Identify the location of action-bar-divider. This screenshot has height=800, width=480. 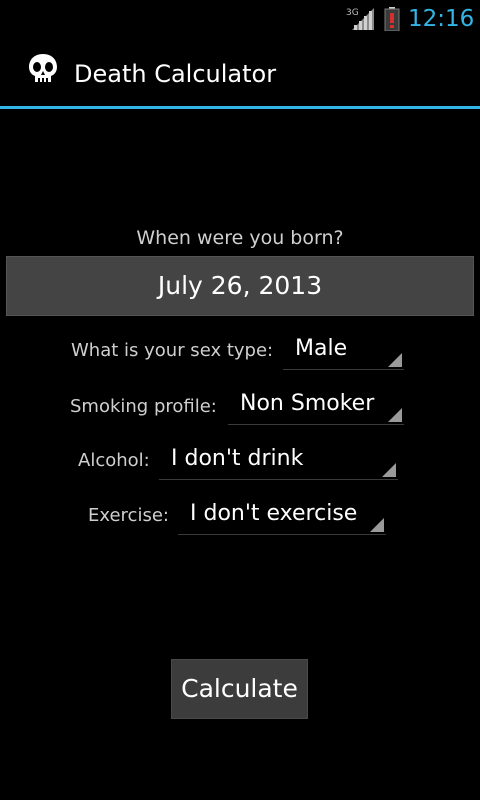
(240, 107).